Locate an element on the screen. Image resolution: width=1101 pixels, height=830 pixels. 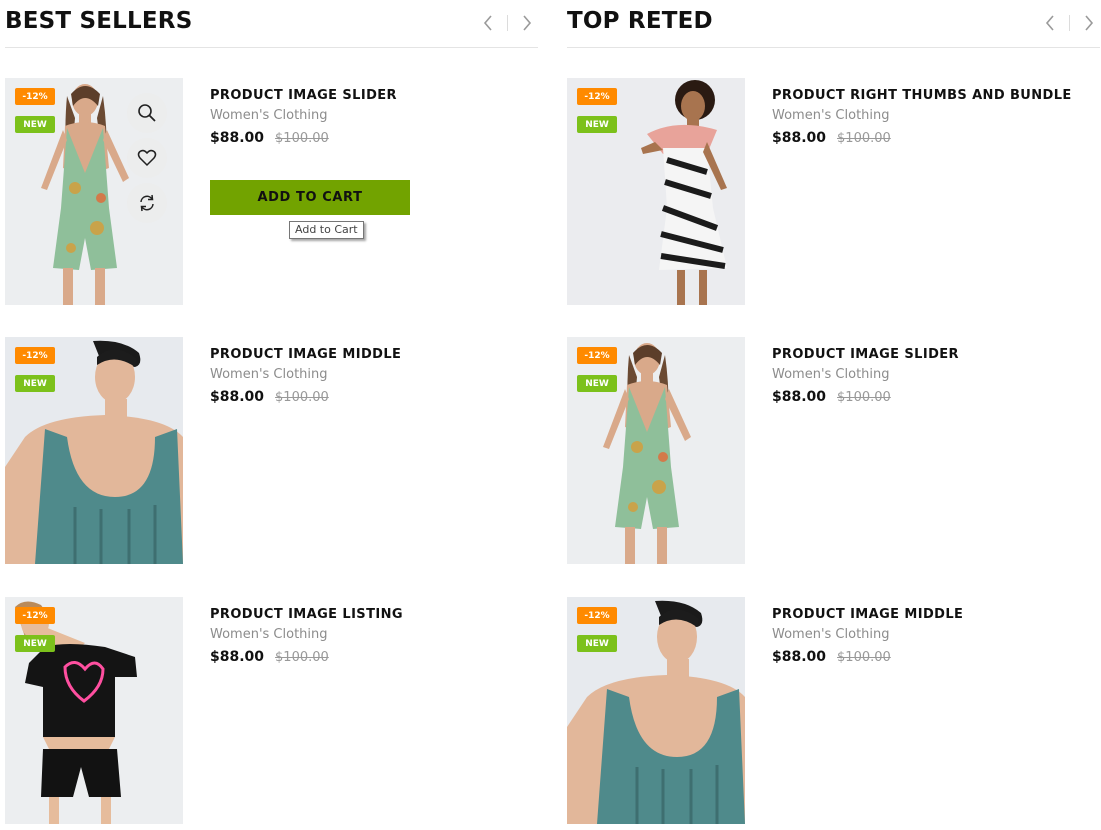
top-rated-prev-button is located at coordinates (1050, 23).